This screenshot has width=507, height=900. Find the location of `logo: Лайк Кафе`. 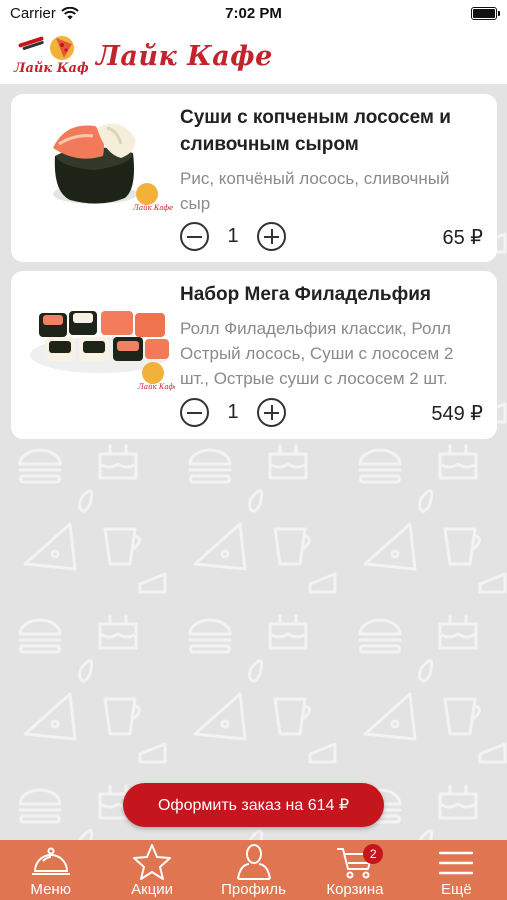

logo: Лайк Кафе is located at coordinates (54, 56).